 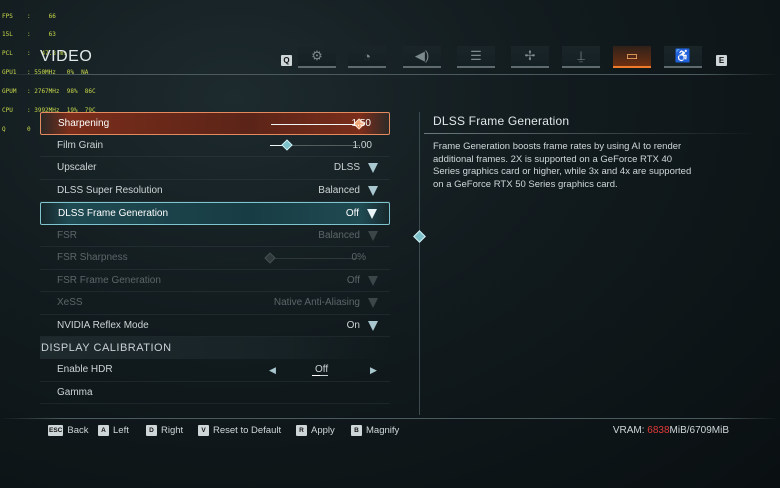 What do you see at coordinates (323, 430) in the screenshot?
I see `hint-label: Apply` at bounding box center [323, 430].